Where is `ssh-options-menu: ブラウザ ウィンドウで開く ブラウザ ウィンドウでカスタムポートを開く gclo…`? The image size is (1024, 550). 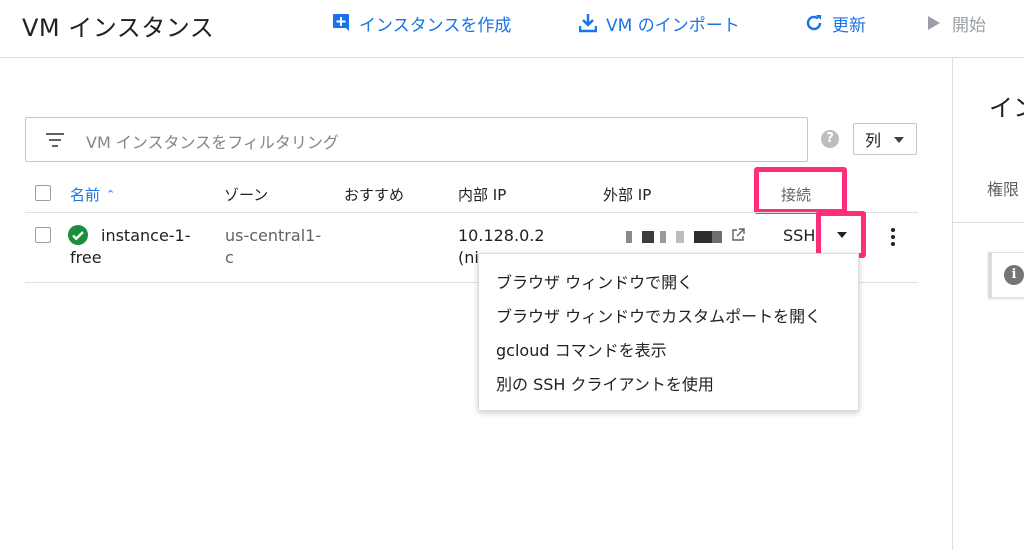 ssh-options-menu: ブラウザ ウィンドウで開く ブラウザ ウィンドウでカスタムポートを開く gclo… is located at coordinates (668, 332).